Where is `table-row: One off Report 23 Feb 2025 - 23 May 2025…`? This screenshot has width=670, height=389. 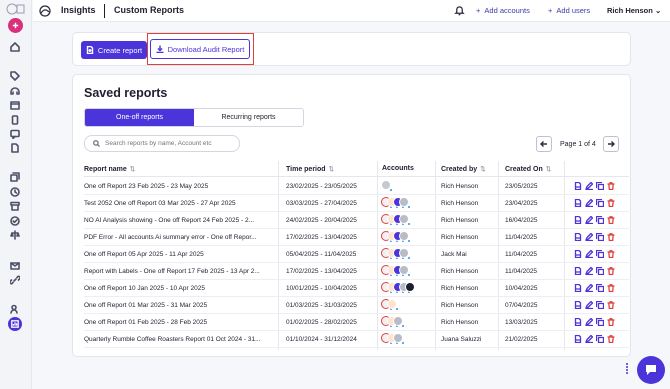
table-row: One off Report 23 Feb 2025 - 23 May 2025… is located at coordinates (356, 186).